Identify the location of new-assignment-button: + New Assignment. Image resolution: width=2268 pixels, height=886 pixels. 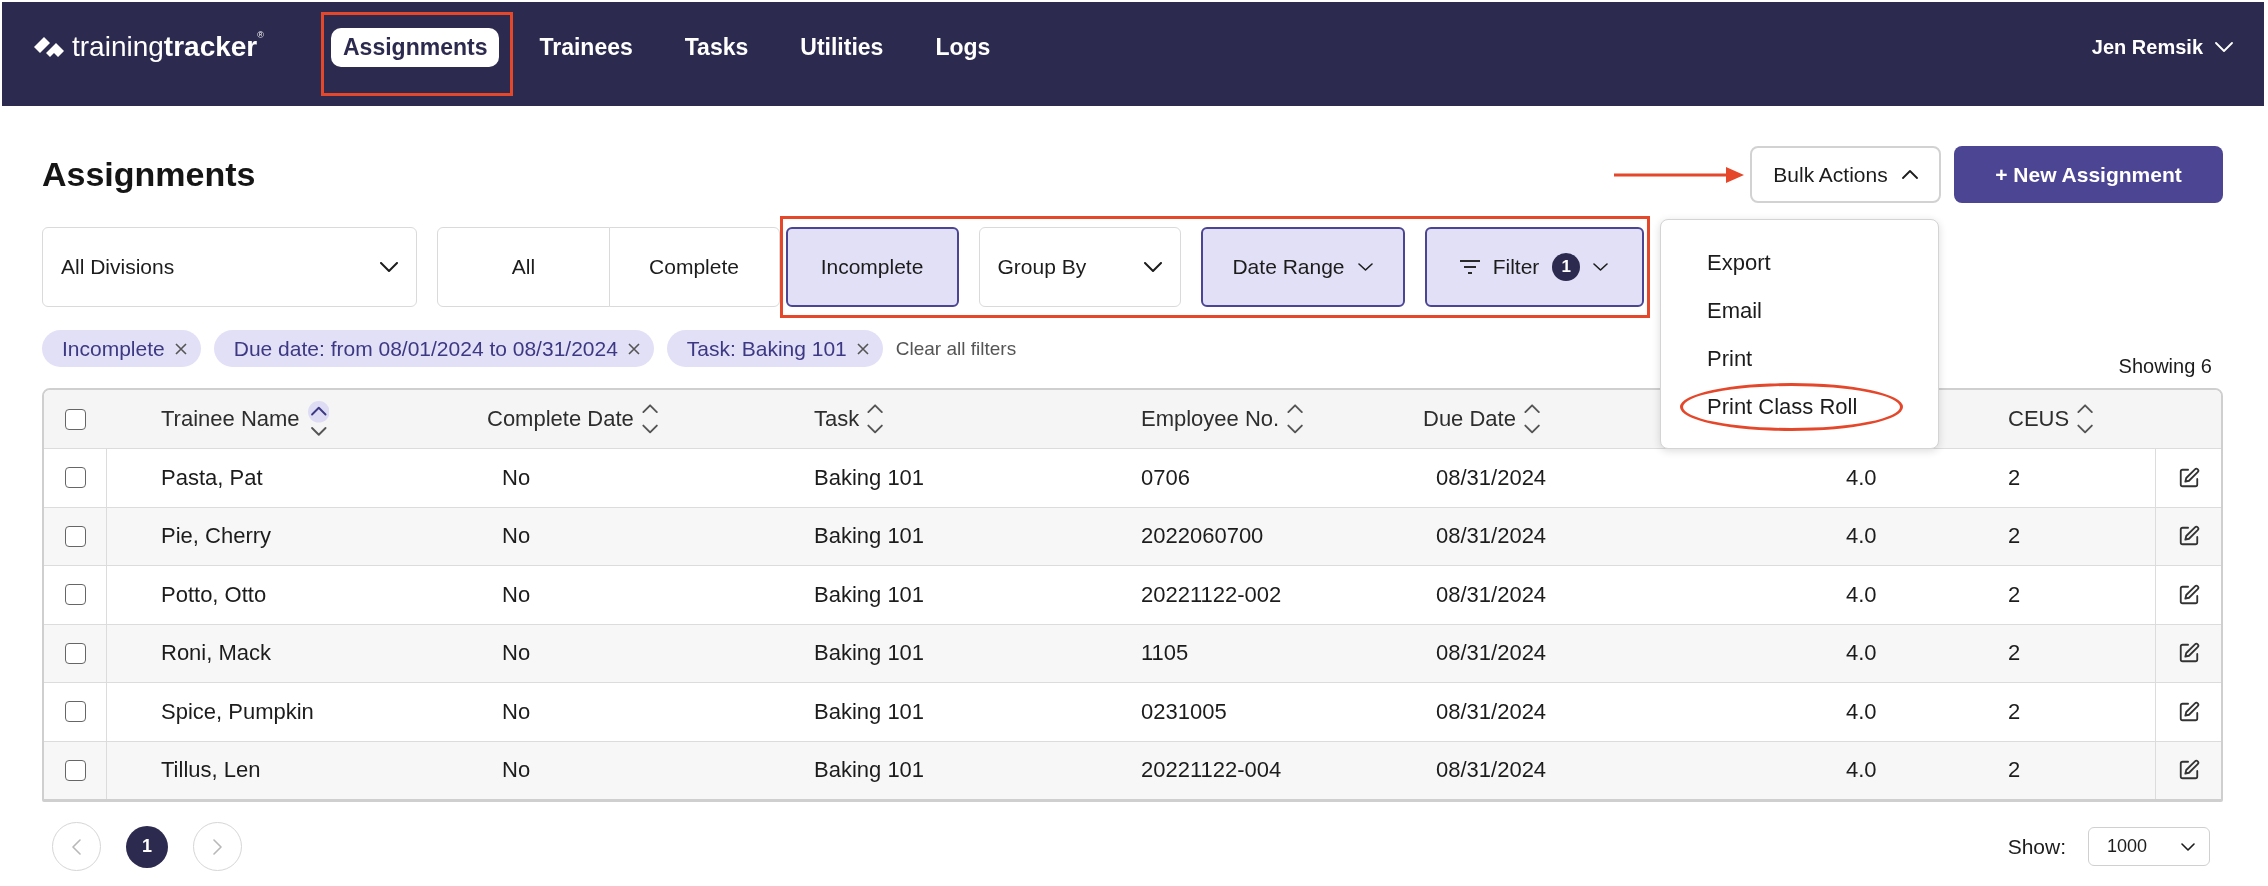
(2088, 174).